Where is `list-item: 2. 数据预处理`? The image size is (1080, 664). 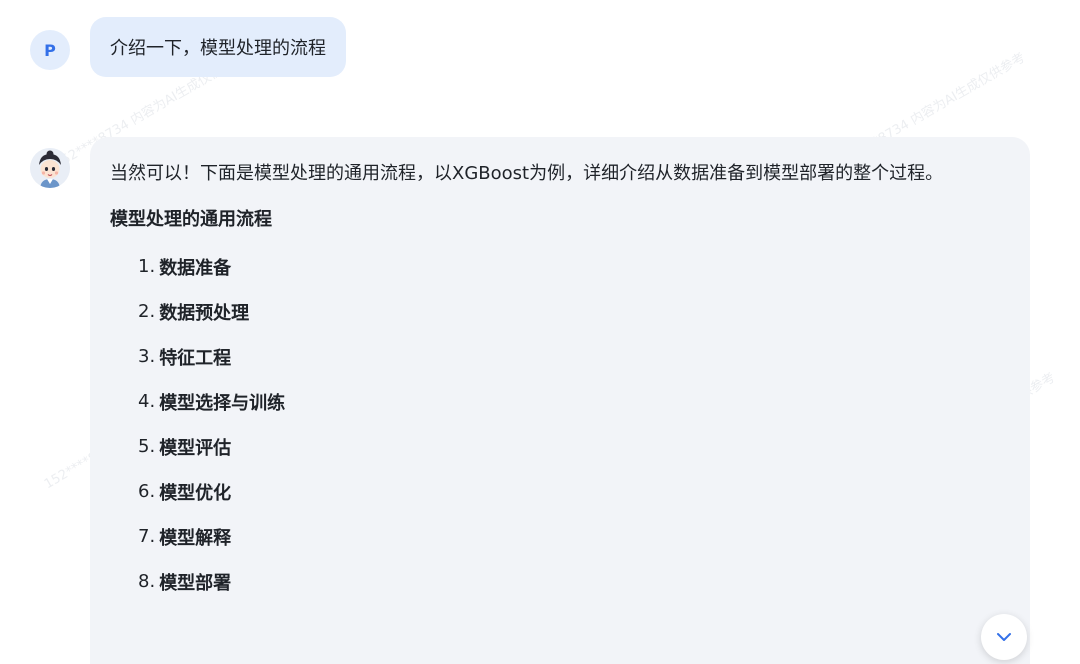
list-item: 2. 数据预处理 is located at coordinates (560, 311).